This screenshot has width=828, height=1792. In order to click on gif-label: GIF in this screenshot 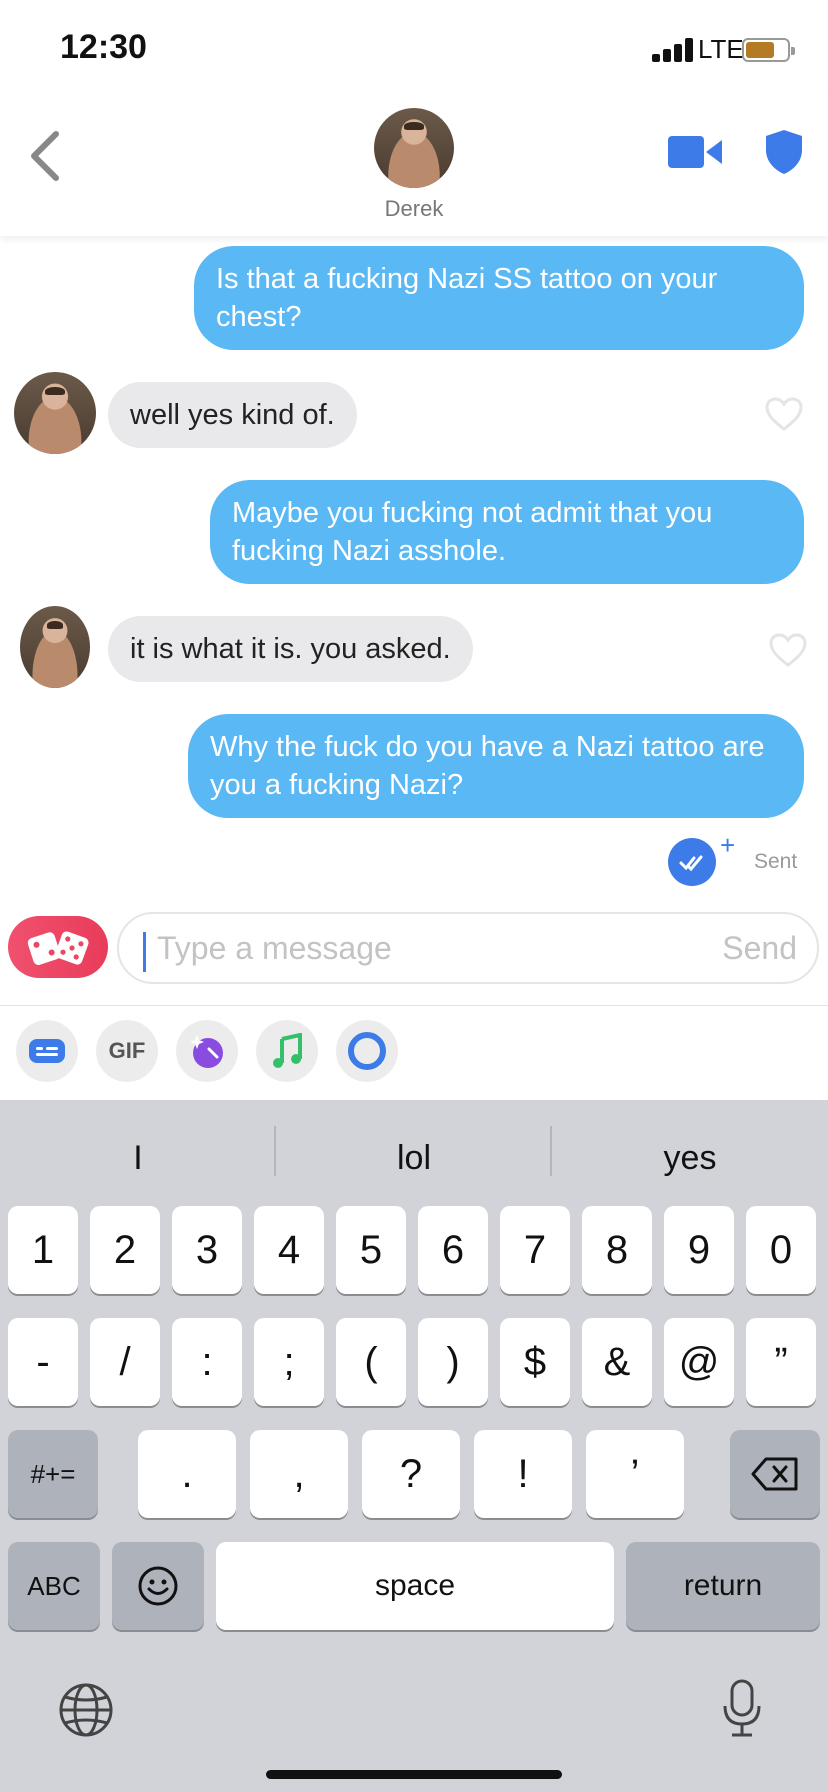, I will do `click(127, 1050)`.